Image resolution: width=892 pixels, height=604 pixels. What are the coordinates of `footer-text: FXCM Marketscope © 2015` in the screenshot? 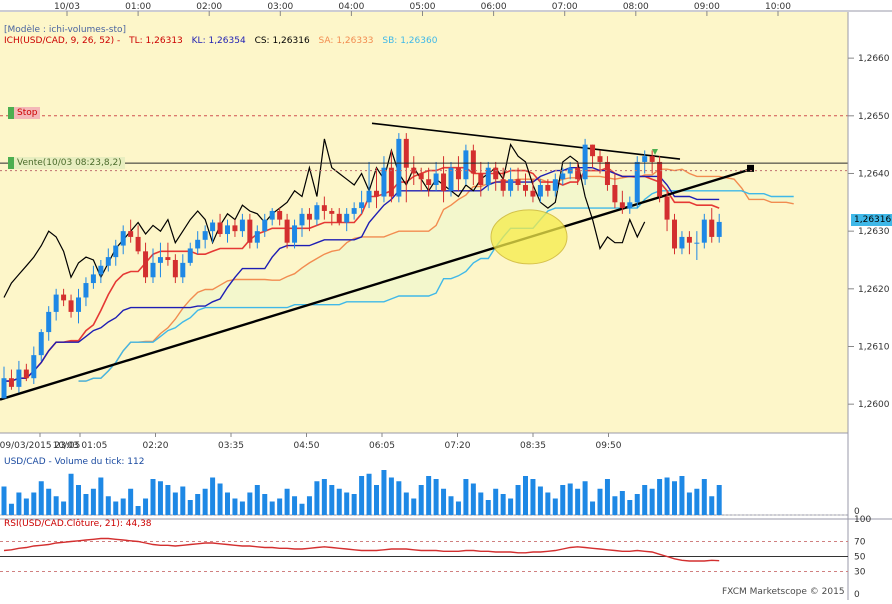 It's located at (783, 592).